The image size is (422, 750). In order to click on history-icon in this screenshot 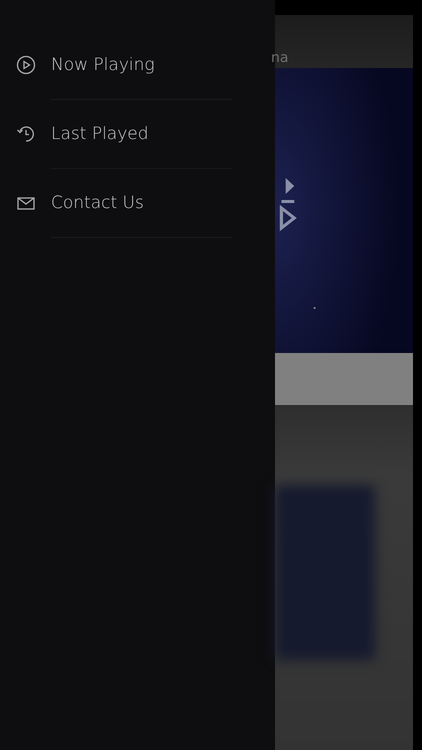, I will do `click(26, 134)`.